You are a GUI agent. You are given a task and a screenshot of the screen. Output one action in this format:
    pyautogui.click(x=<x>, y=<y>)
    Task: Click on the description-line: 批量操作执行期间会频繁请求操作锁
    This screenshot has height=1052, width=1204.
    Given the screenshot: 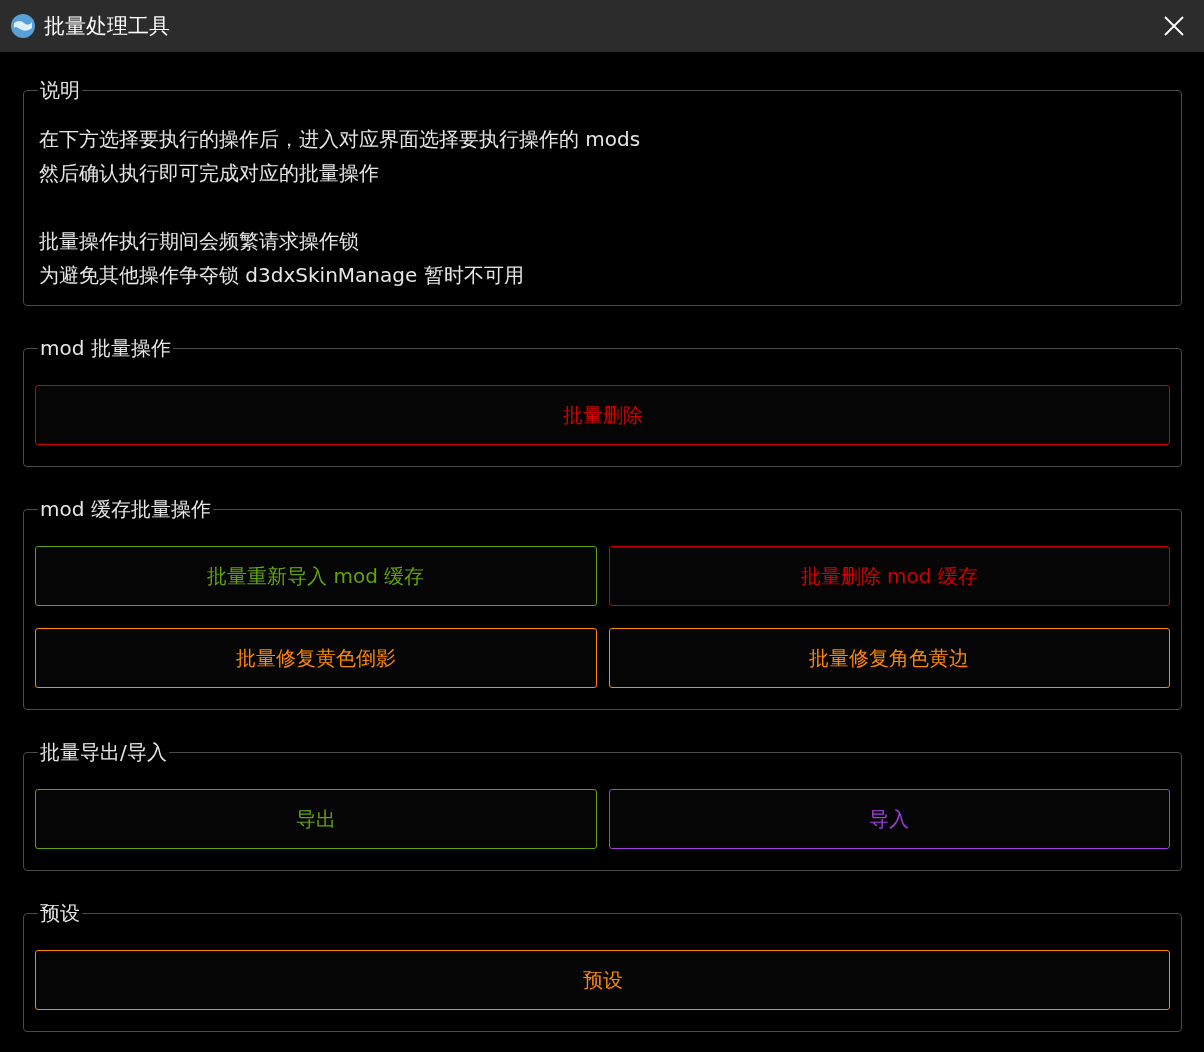 What is the action you would take?
    pyautogui.click(x=199, y=241)
    